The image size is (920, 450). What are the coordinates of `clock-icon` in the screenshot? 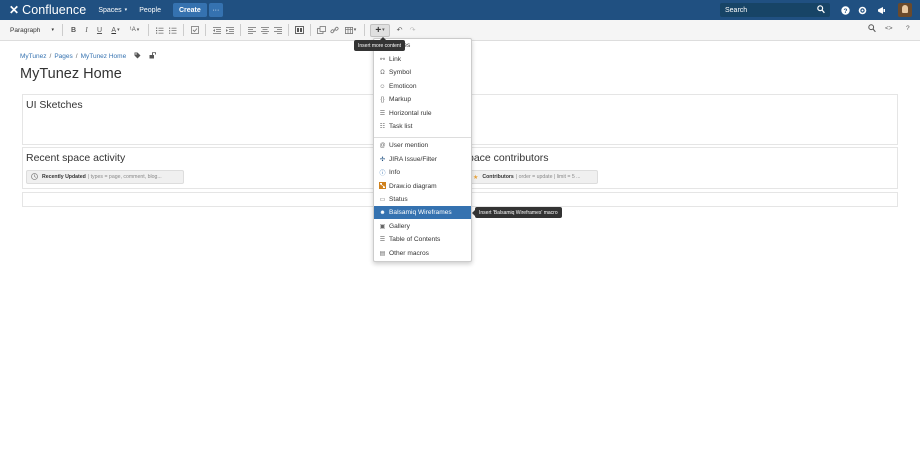 It's located at (34, 177).